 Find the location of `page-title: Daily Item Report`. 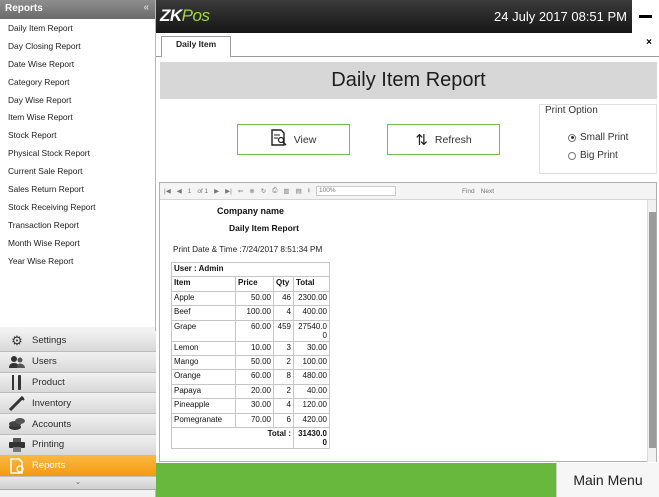

page-title: Daily Item Report is located at coordinates (408, 80).